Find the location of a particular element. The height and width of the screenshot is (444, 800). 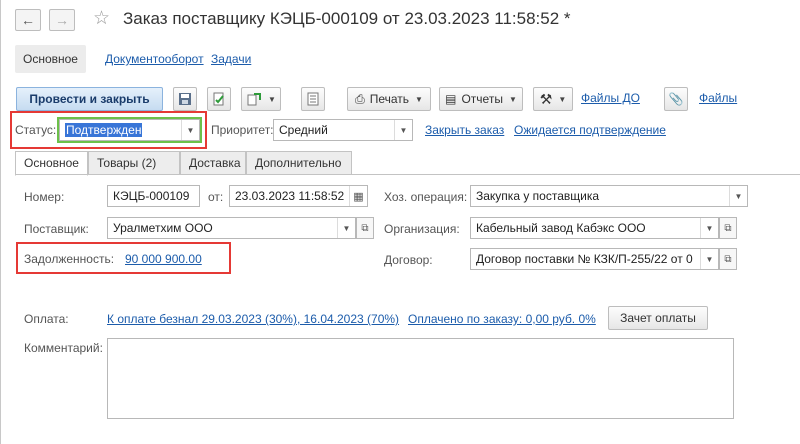

date-value: 23.03.2023 11:58:52 is located at coordinates (290, 196).